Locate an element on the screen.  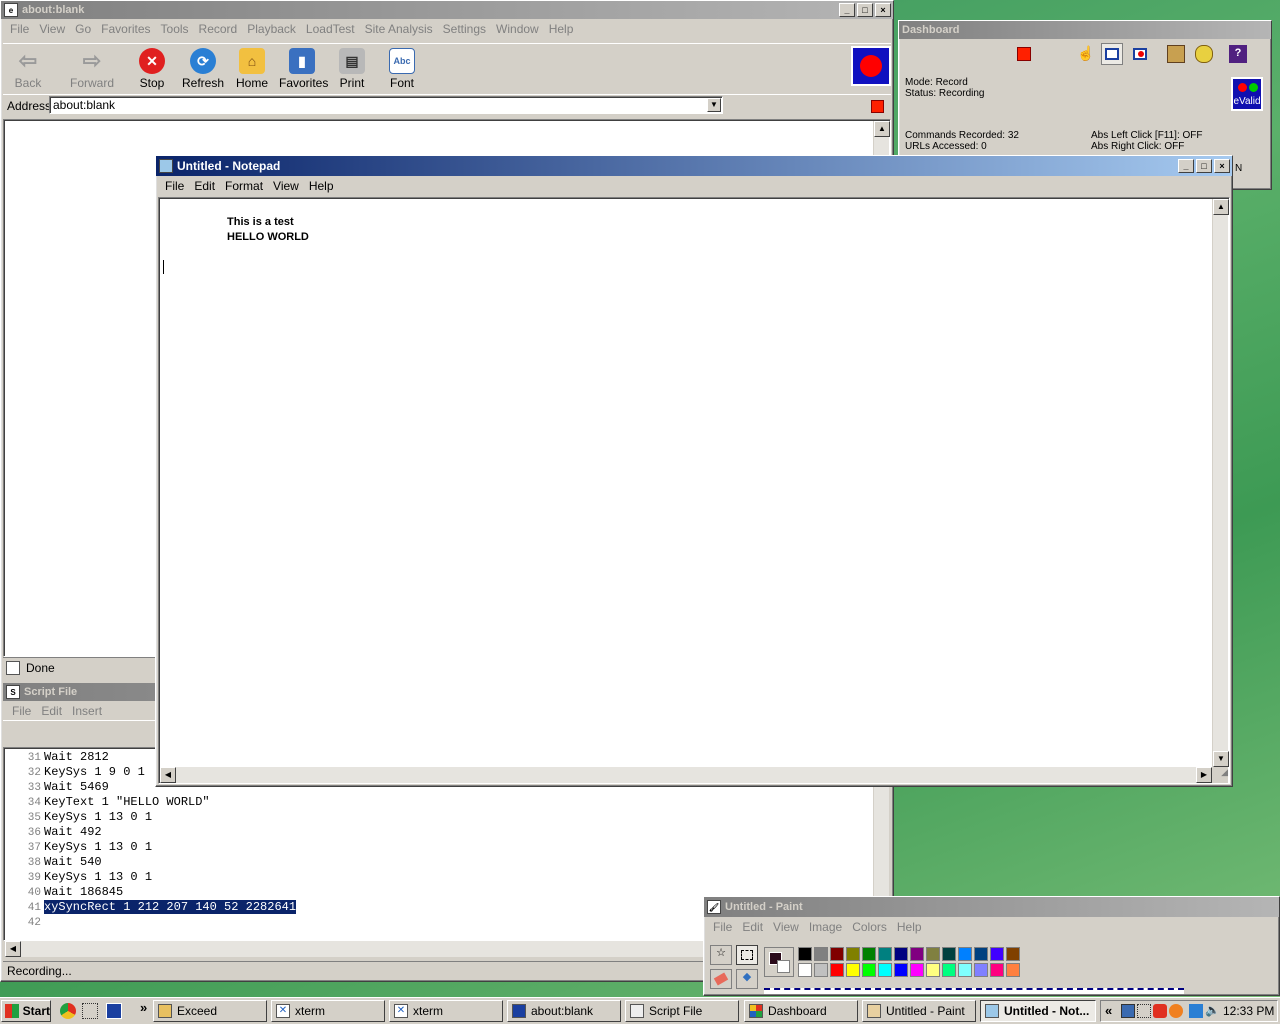
task-dashboard: Dashboard is located at coordinates (801, 1011).